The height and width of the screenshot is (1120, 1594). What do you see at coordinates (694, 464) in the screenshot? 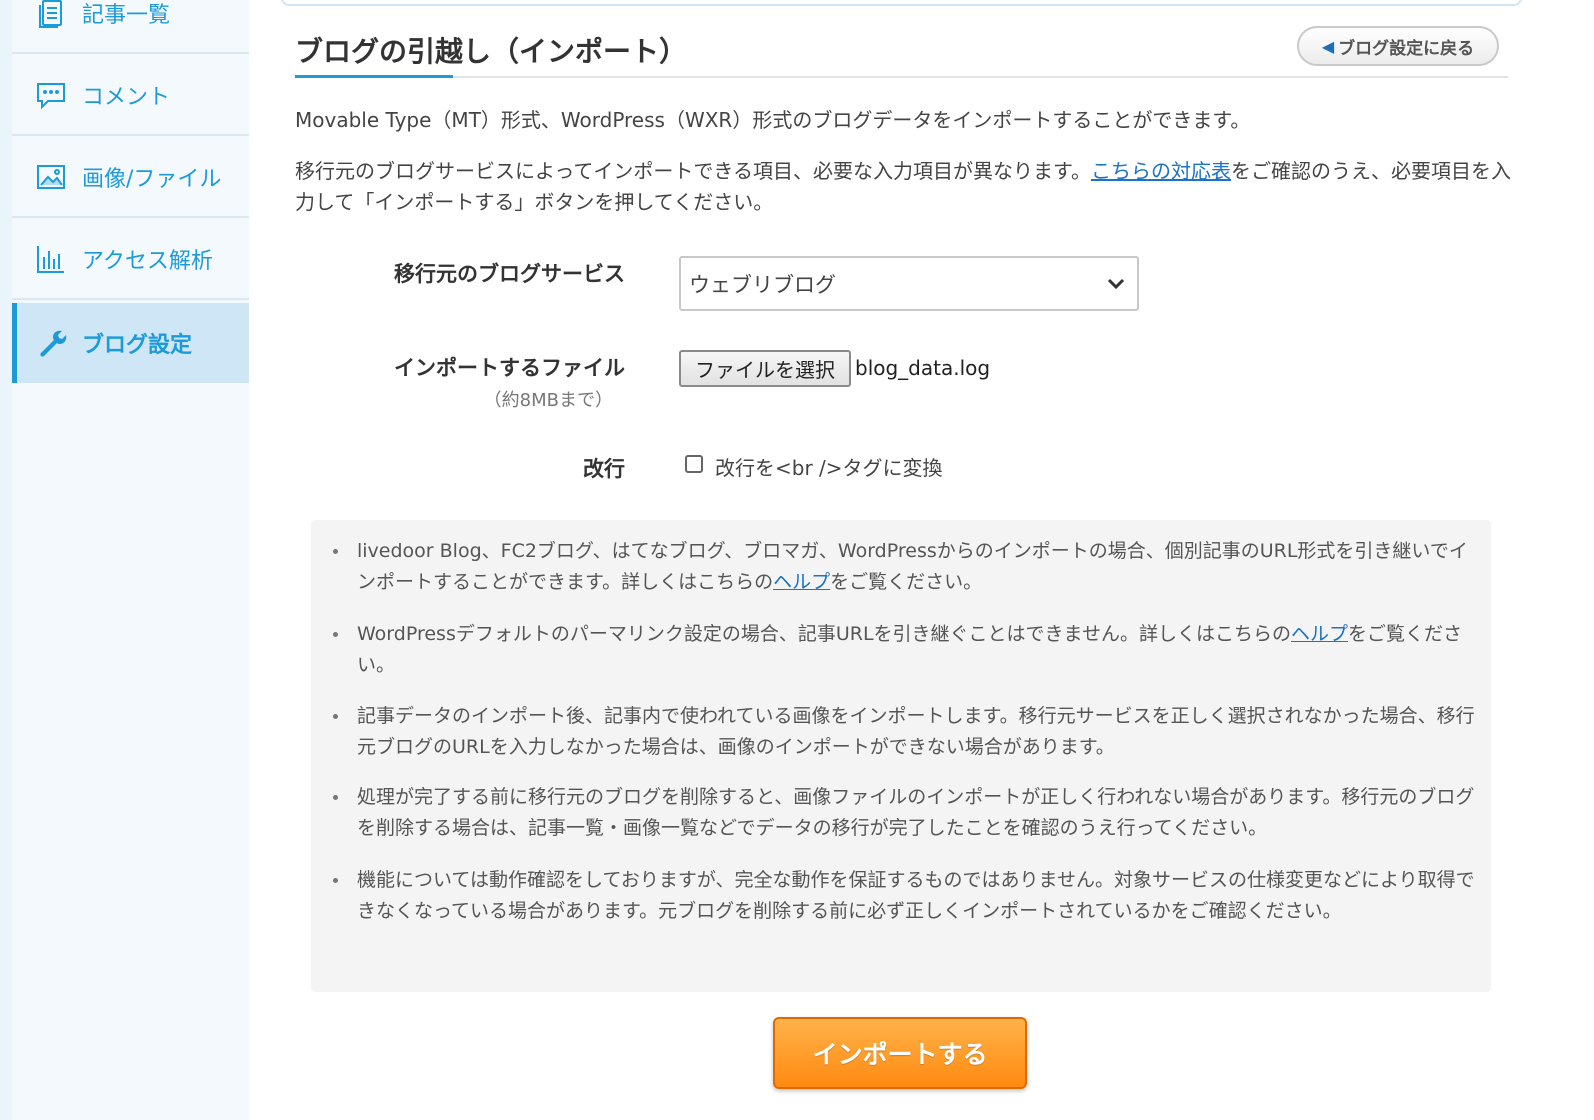
I see `linebreak-checkbox` at bounding box center [694, 464].